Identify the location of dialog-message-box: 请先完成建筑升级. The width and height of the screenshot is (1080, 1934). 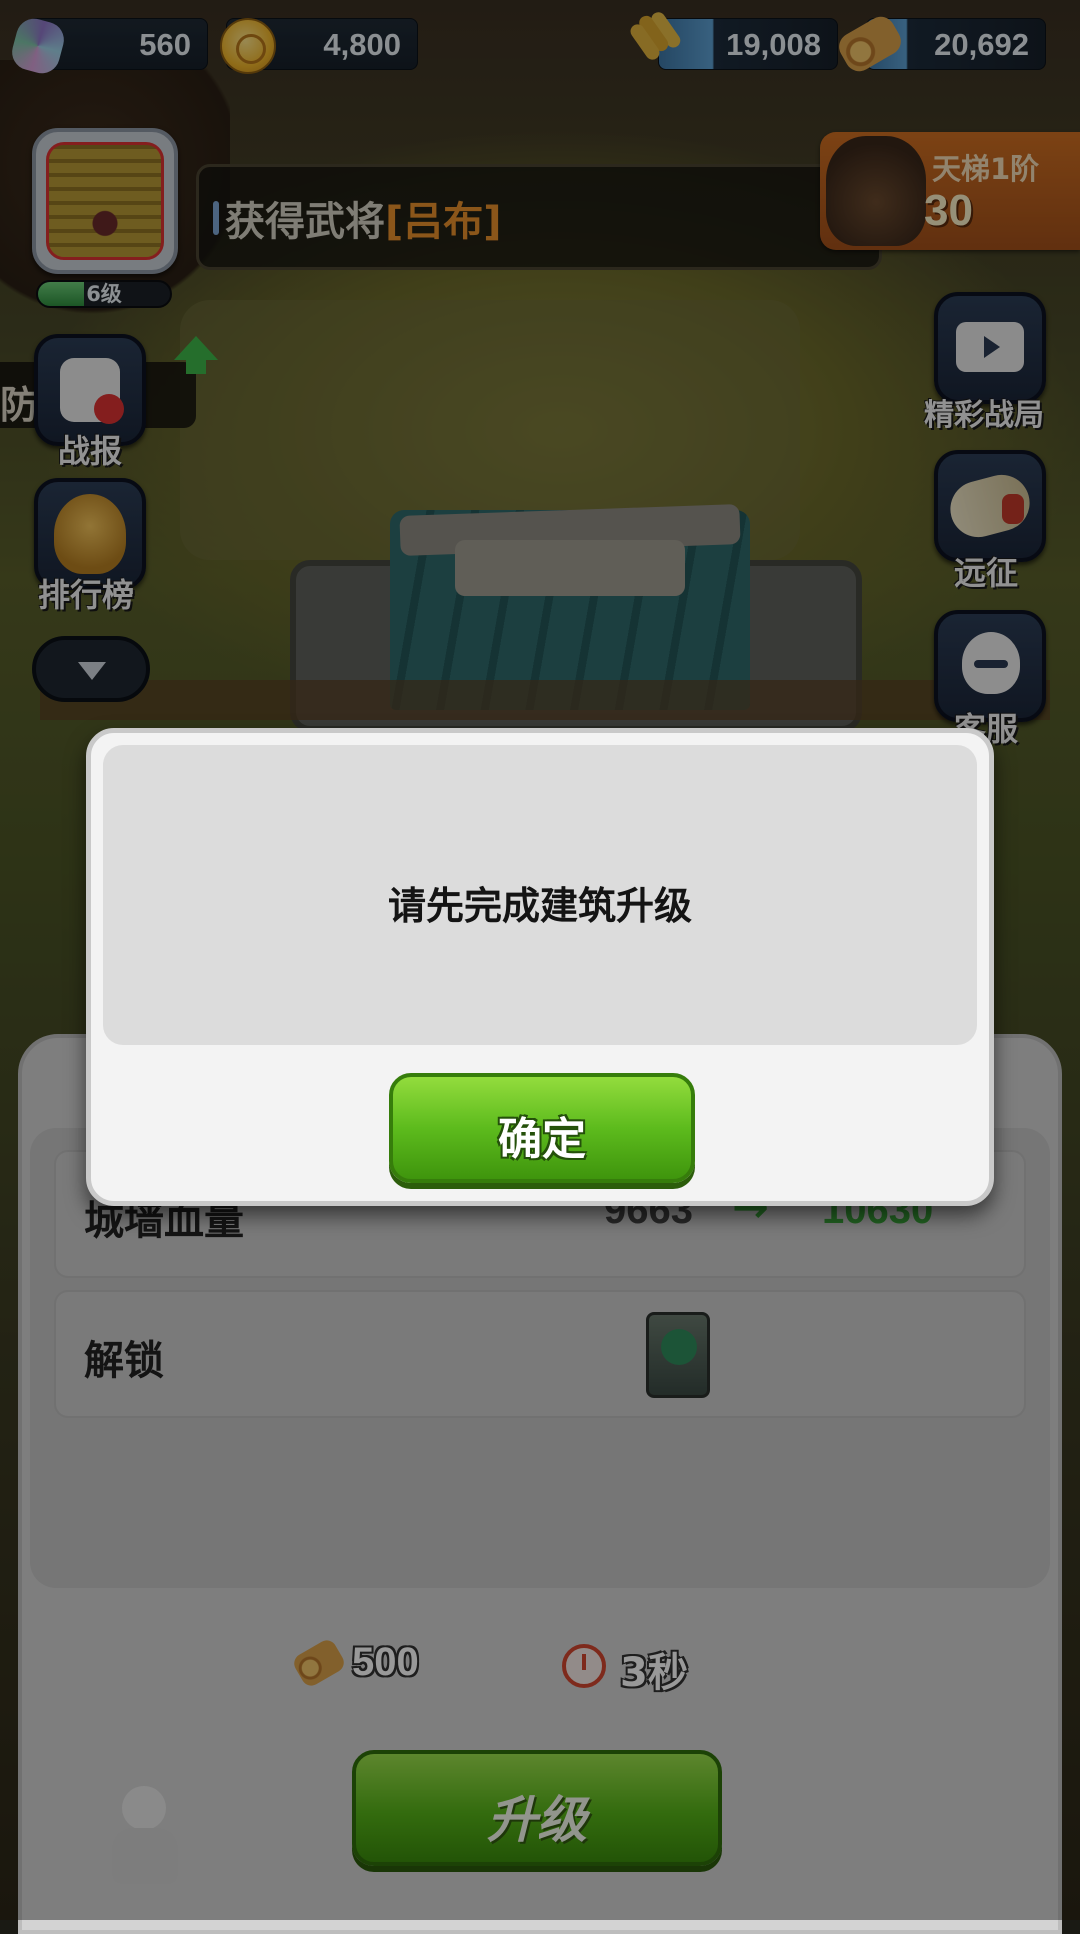
(540, 895).